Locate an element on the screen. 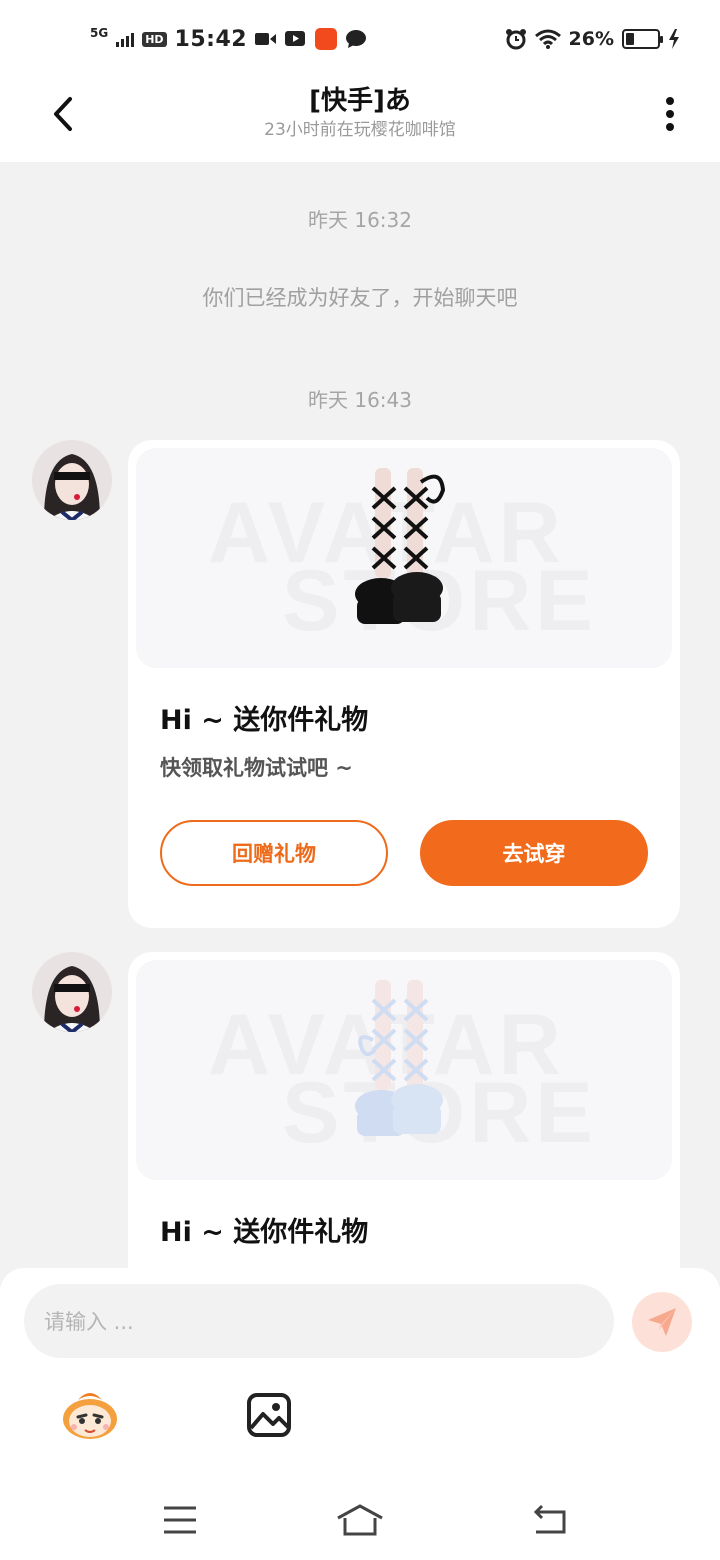  wifi-icon is located at coordinates (547, 39).